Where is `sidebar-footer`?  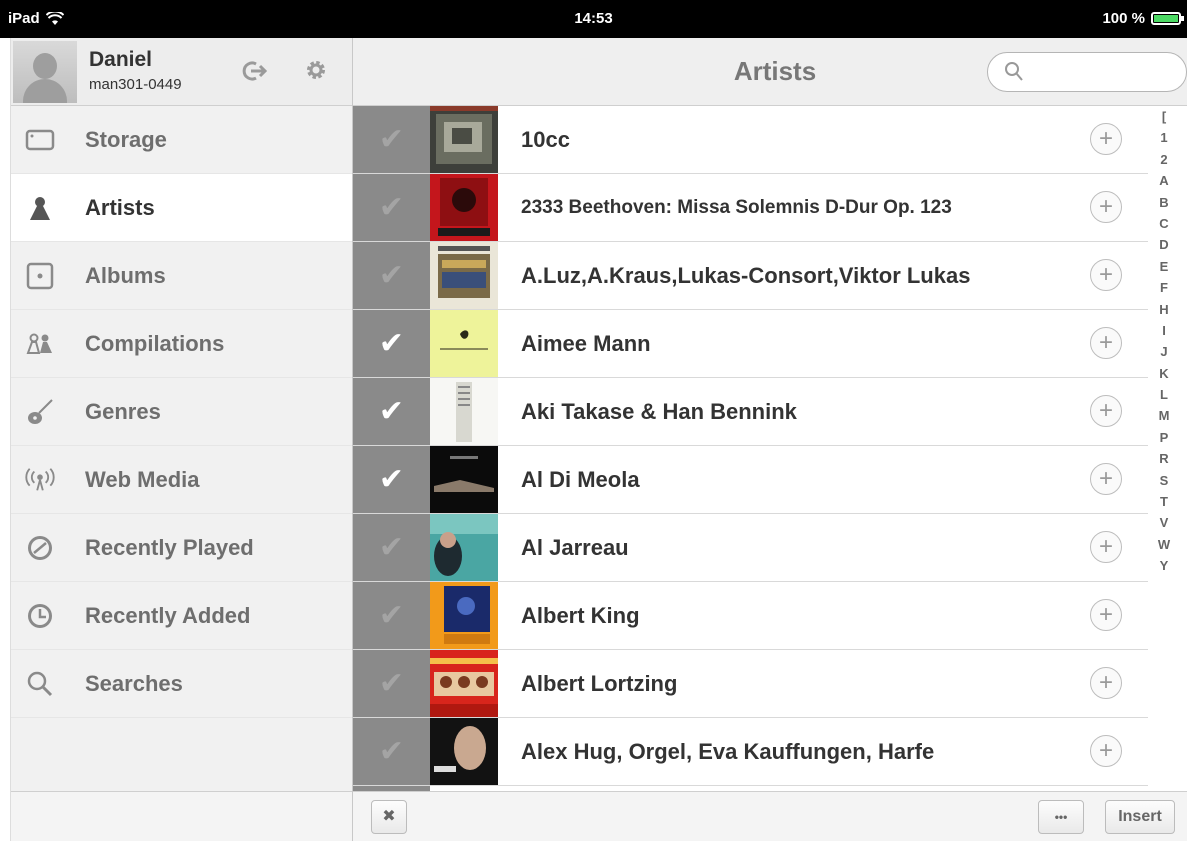
sidebar-footer is located at coordinates (181, 816).